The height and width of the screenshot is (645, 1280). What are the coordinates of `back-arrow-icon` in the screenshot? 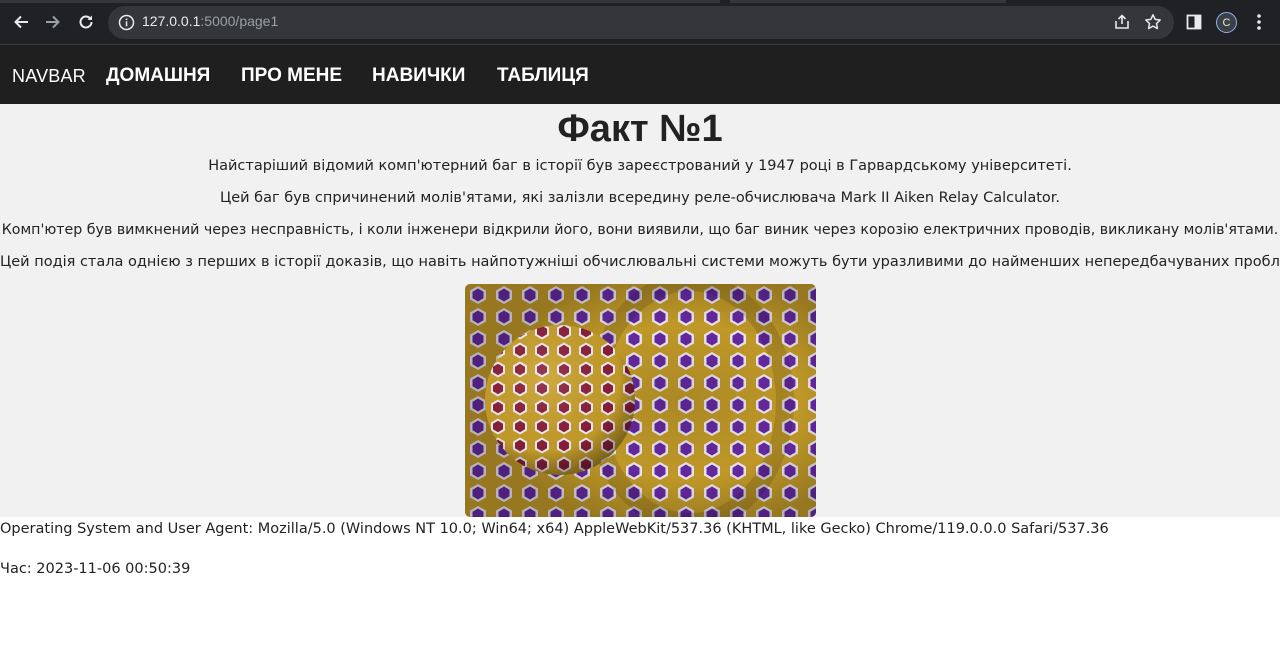 It's located at (21, 22).